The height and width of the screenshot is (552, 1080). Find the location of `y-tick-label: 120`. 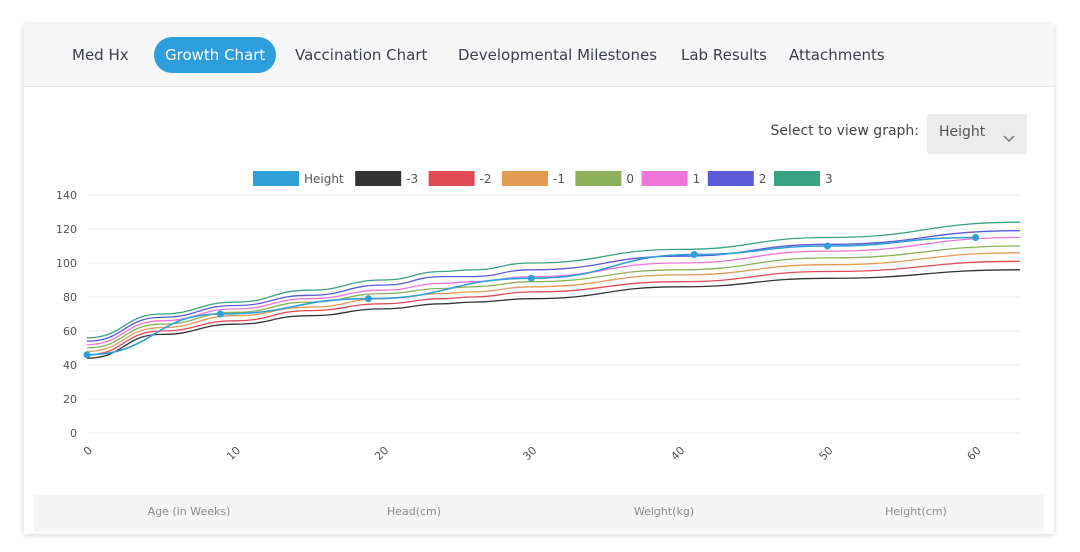

y-tick-label: 120 is located at coordinates (66, 229).